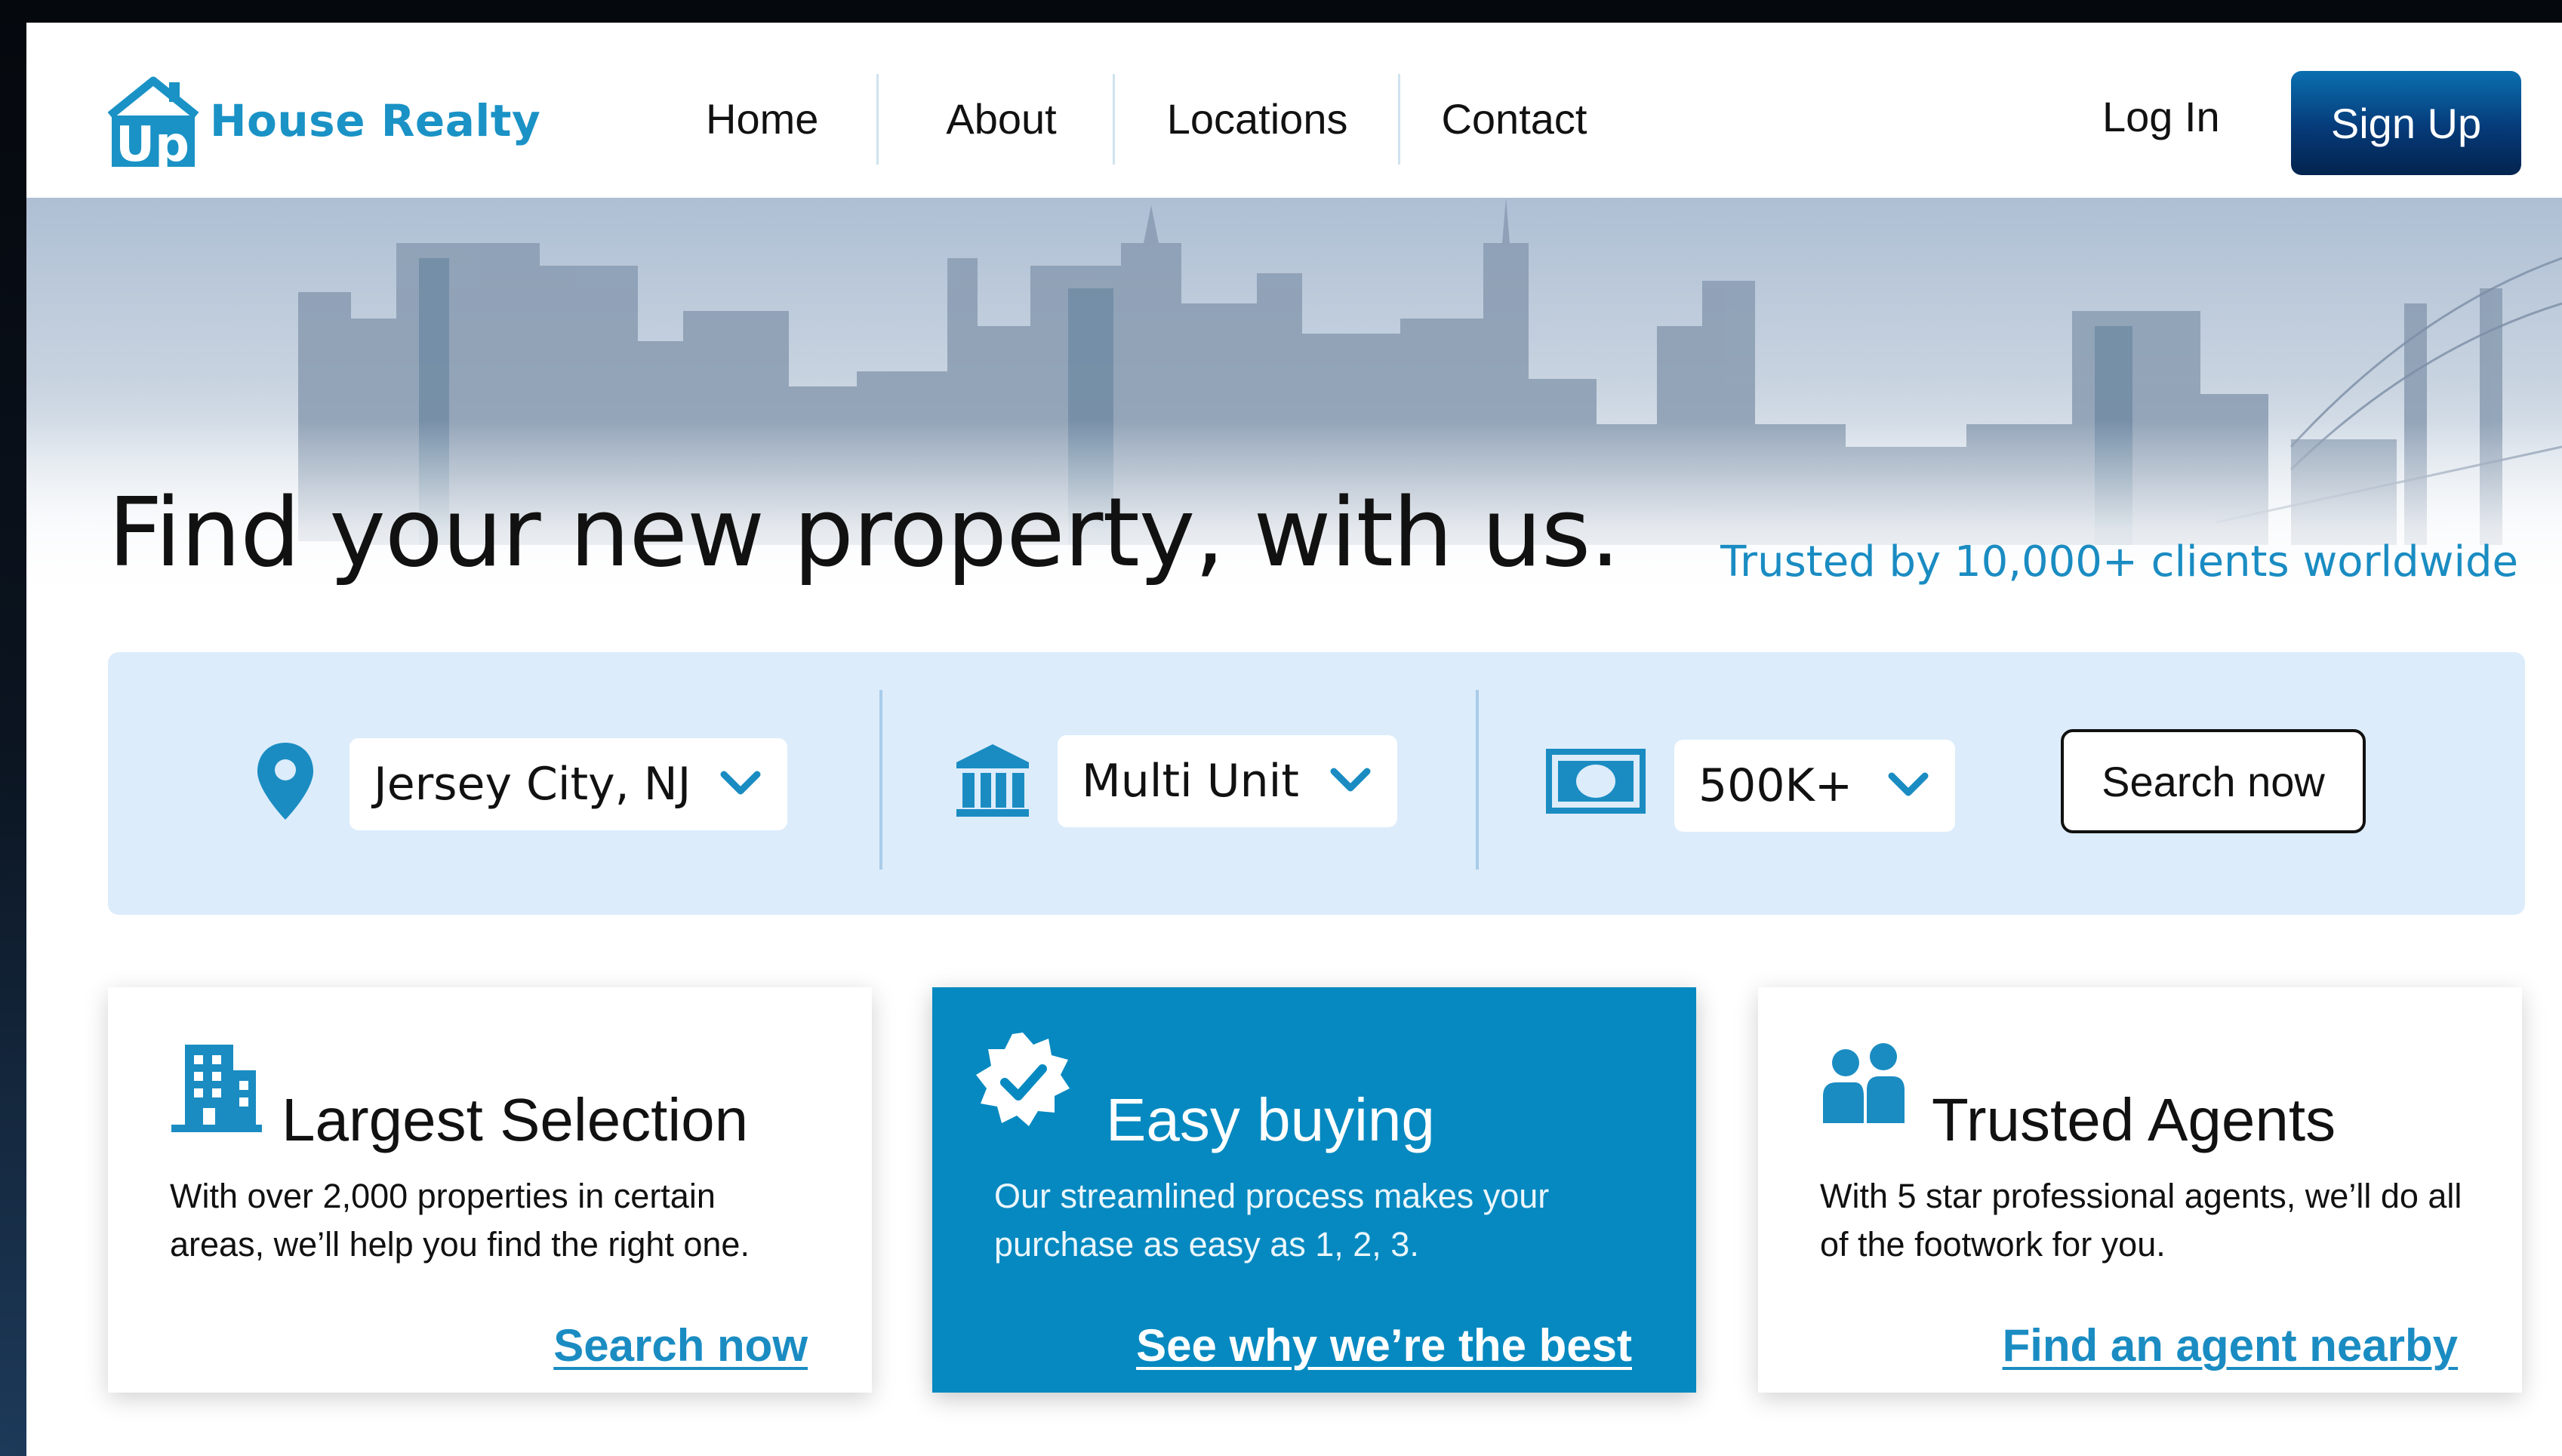  I want to click on hero-title: Find your new property, with us., so click(864, 532).